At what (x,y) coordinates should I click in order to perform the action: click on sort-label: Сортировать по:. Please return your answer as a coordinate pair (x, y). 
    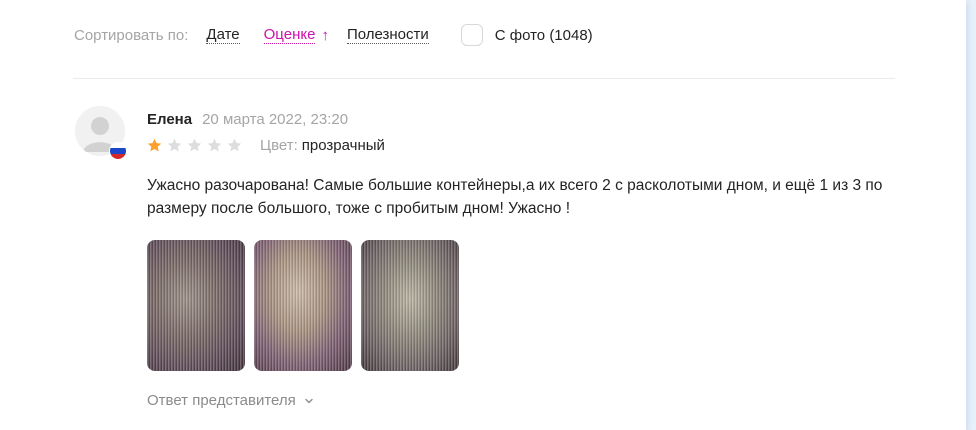
    Looking at the image, I should click on (131, 35).